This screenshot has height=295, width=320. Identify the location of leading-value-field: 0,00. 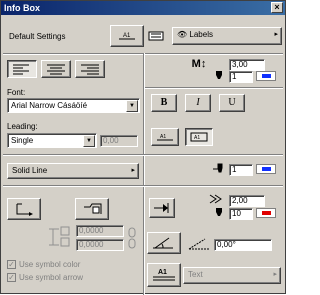
(119, 141).